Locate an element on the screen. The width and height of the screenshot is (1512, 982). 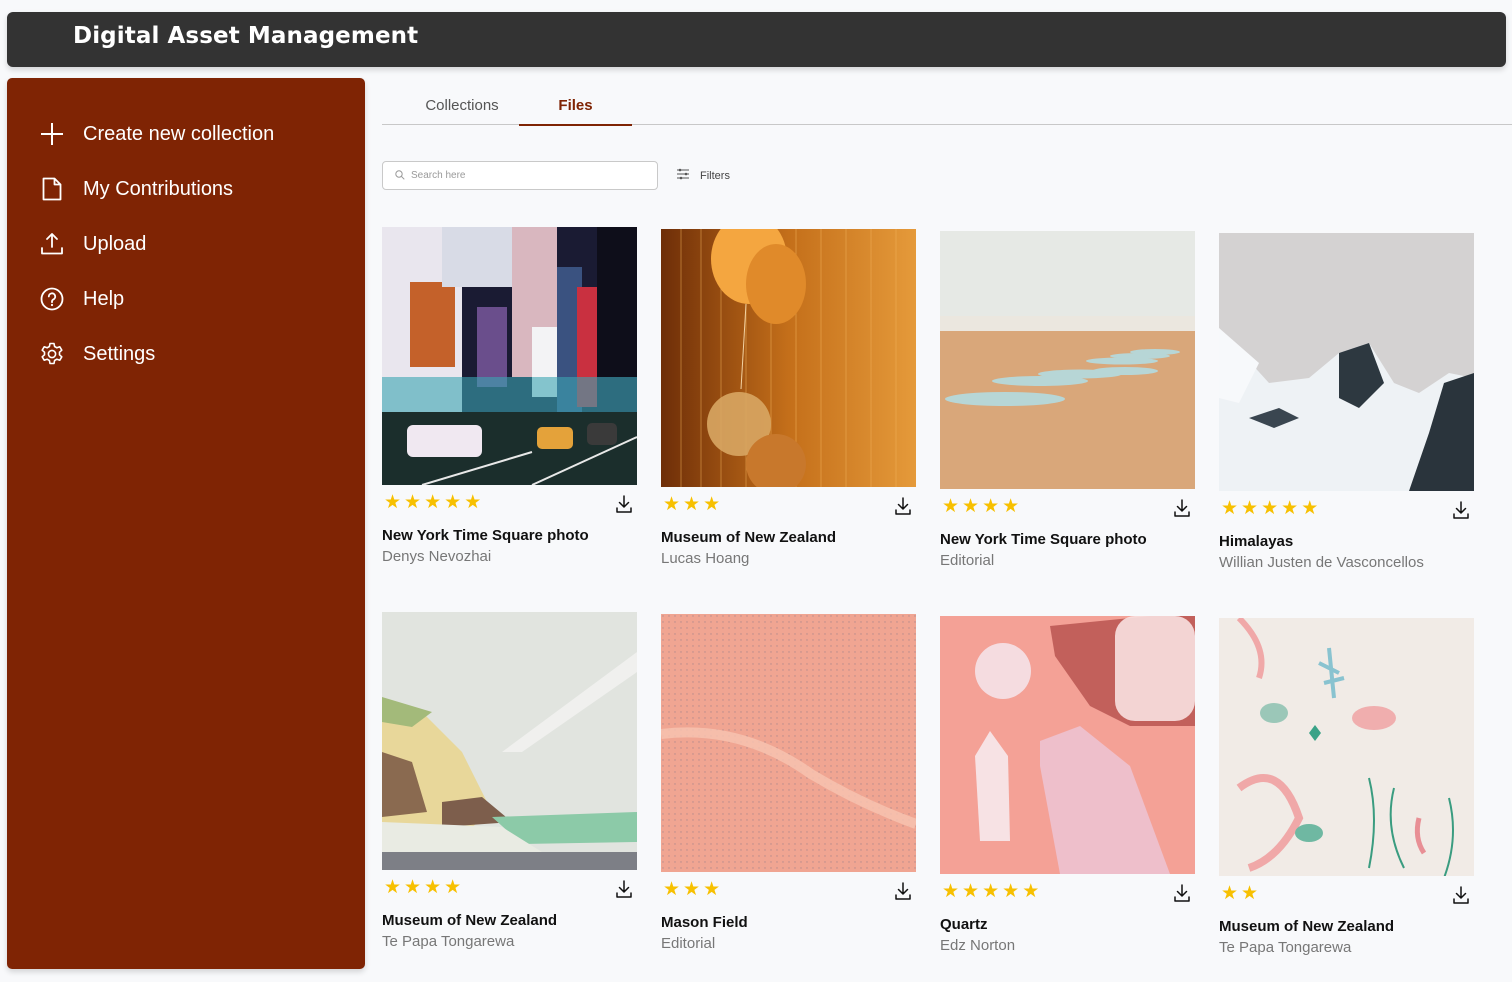
file-author: Editorial is located at coordinates (688, 943).